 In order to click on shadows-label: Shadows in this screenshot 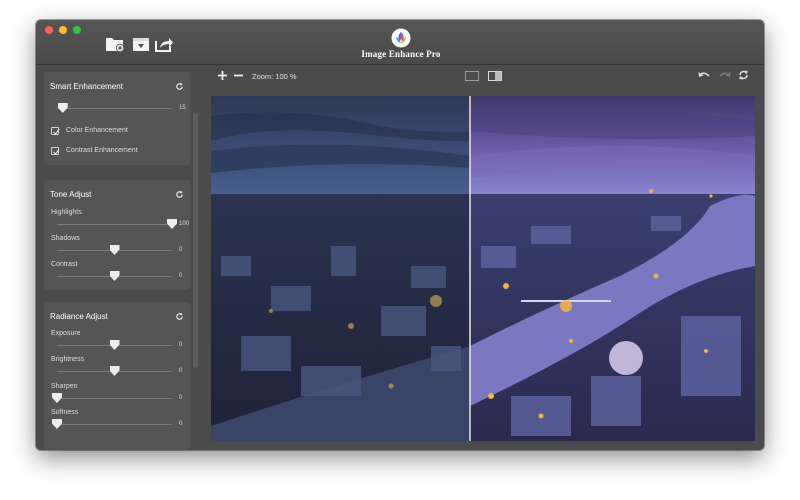, I will do `click(65, 238)`.